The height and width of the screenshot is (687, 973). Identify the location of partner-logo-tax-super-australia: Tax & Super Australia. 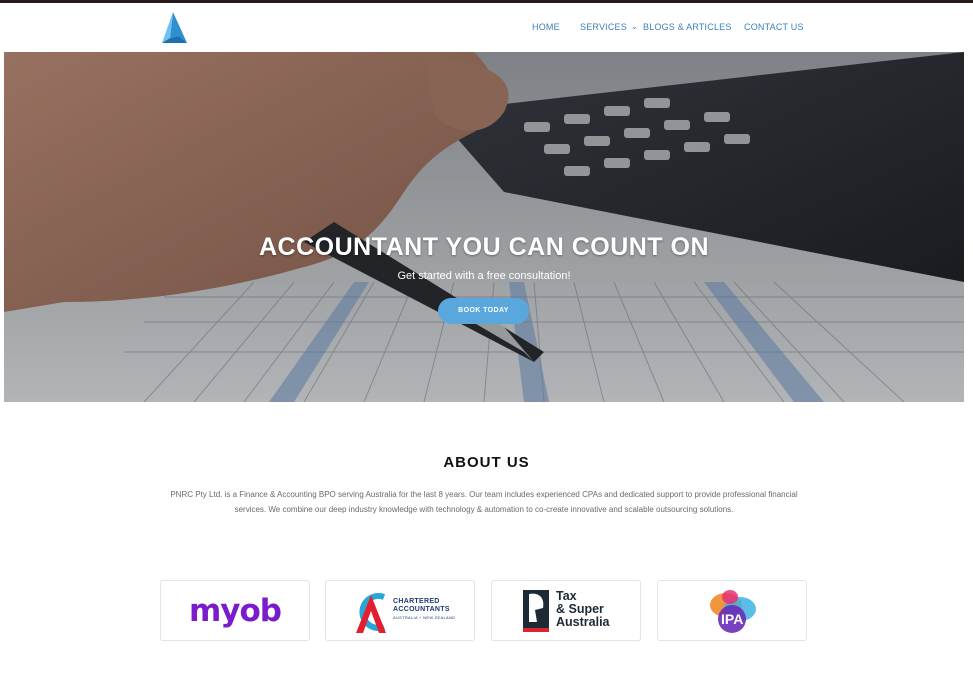
(566, 610).